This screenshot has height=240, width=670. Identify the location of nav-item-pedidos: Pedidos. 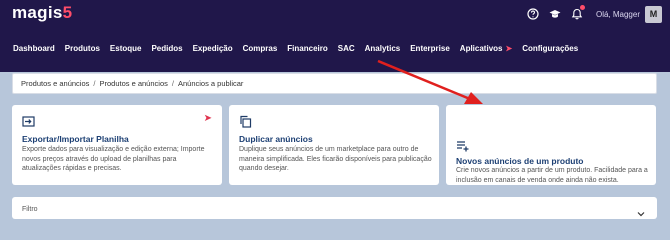
(166, 48).